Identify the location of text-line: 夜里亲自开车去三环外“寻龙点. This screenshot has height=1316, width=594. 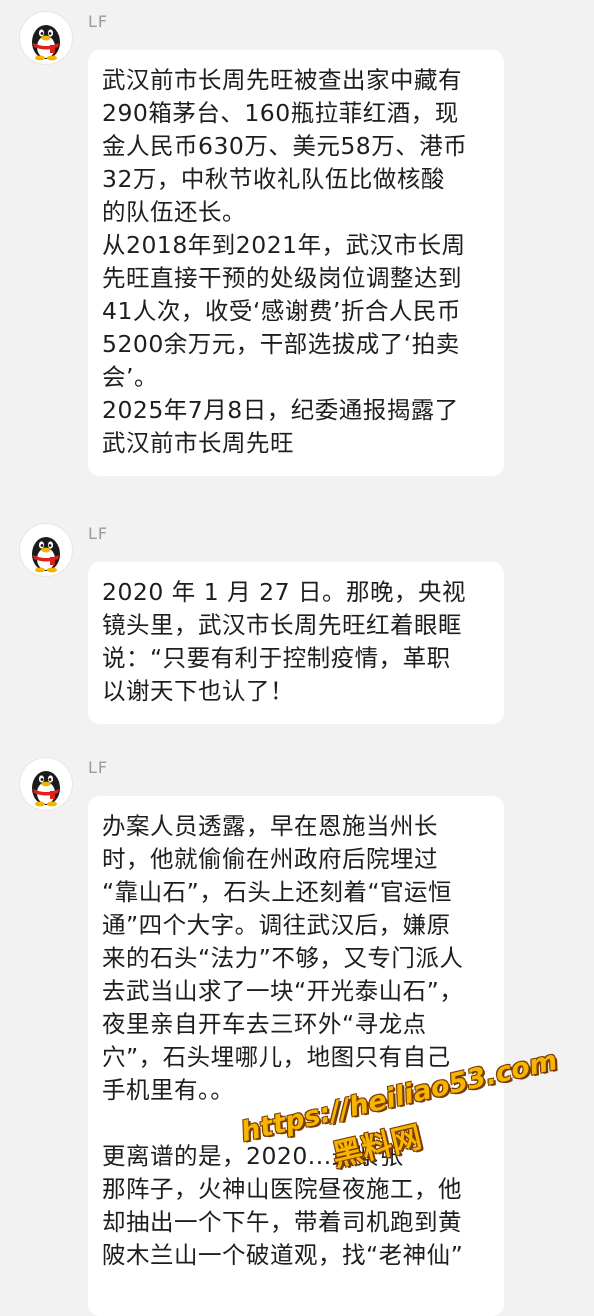
(264, 1024).